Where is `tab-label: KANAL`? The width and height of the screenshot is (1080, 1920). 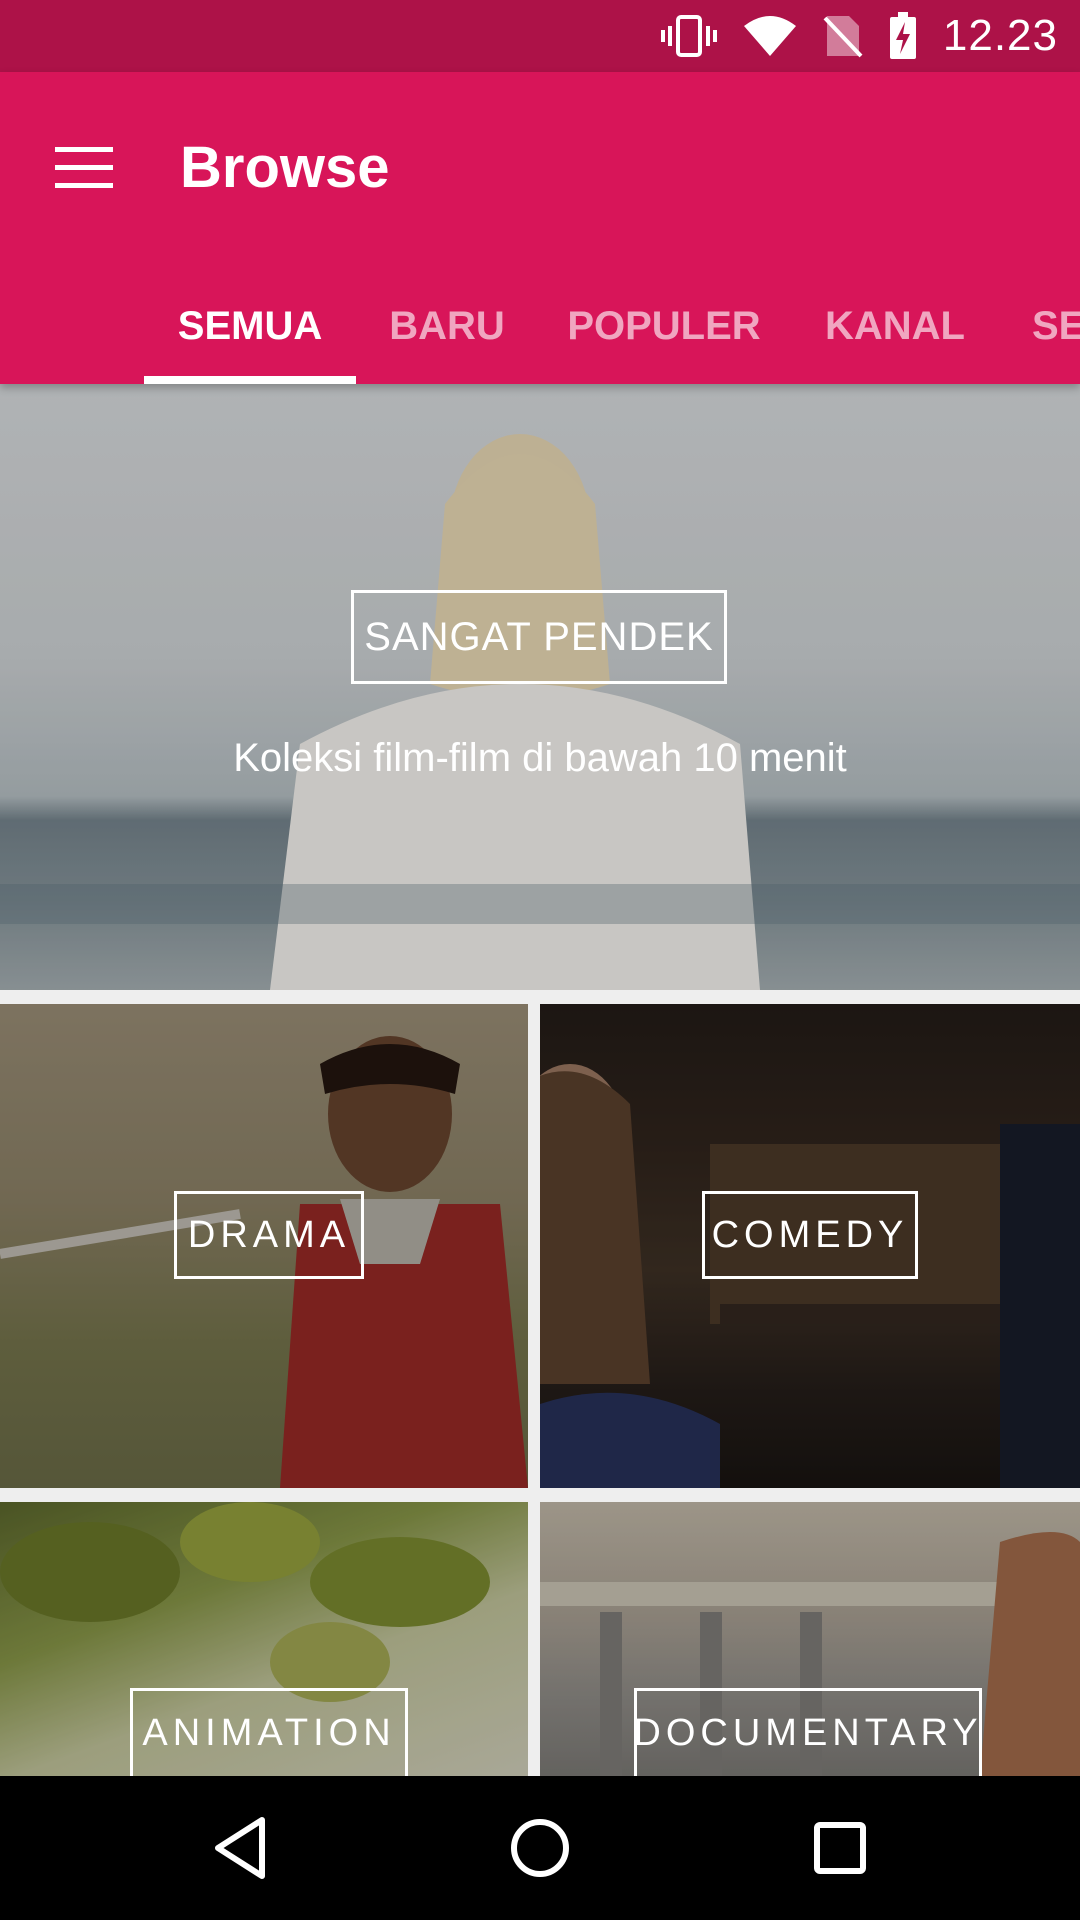
tab-label: KANAL is located at coordinates (895, 325).